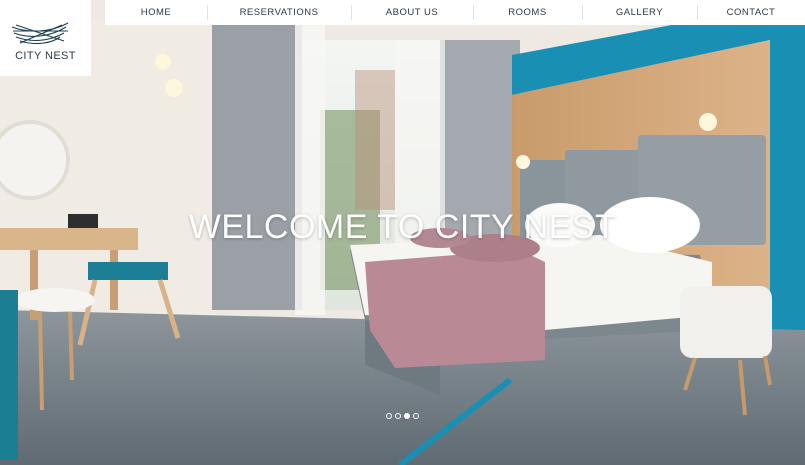  What do you see at coordinates (45, 56) in the screenshot?
I see `brand-name: CITY NEST` at bounding box center [45, 56].